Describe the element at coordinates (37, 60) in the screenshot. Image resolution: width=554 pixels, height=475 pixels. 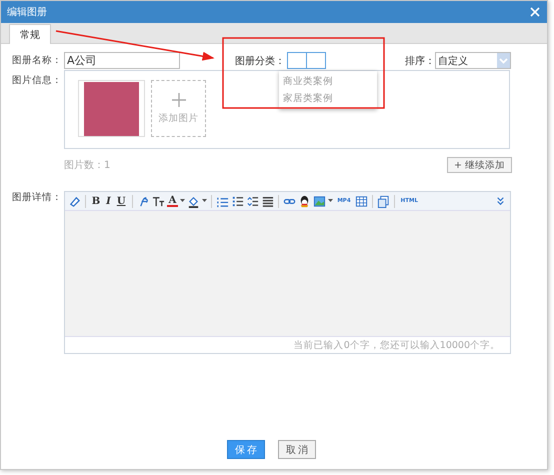
I see `field-label: 图册名称：` at that location.